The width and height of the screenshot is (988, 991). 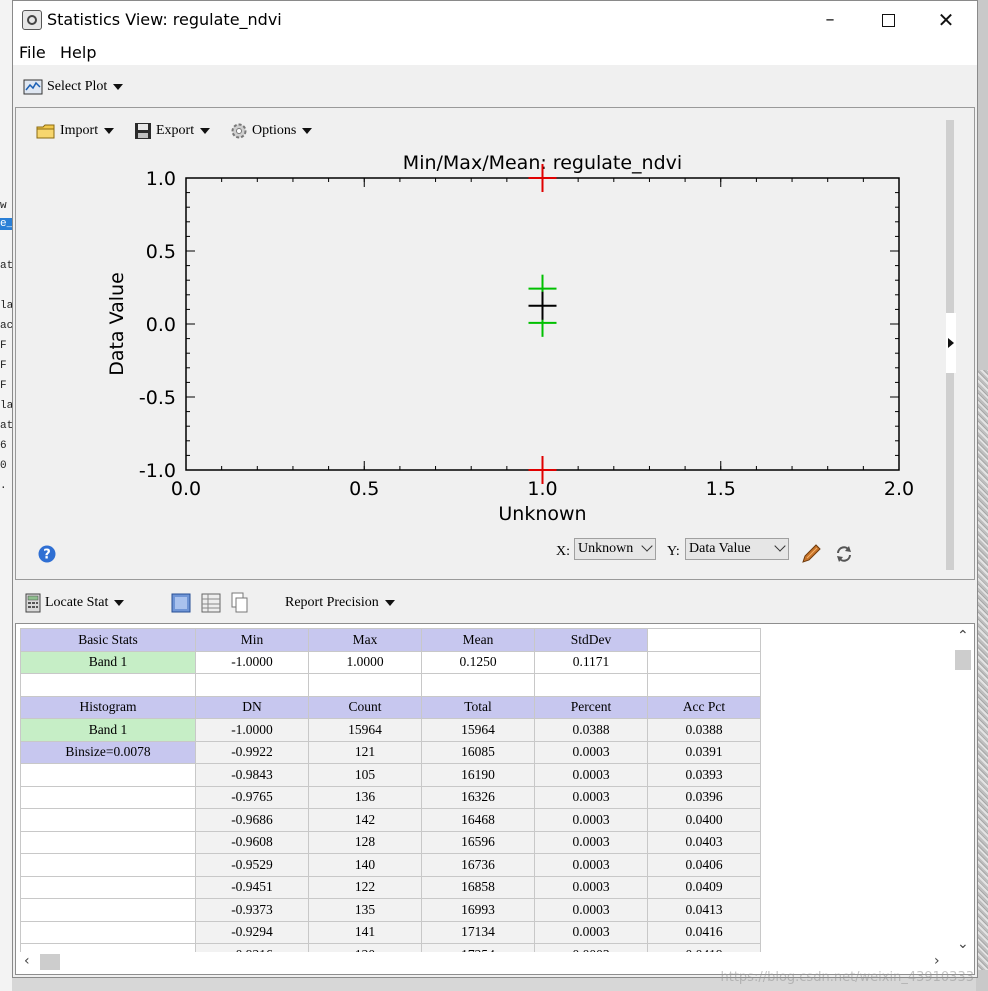 What do you see at coordinates (73, 87) in the screenshot?
I see `select-plot-button: Select Plot` at bounding box center [73, 87].